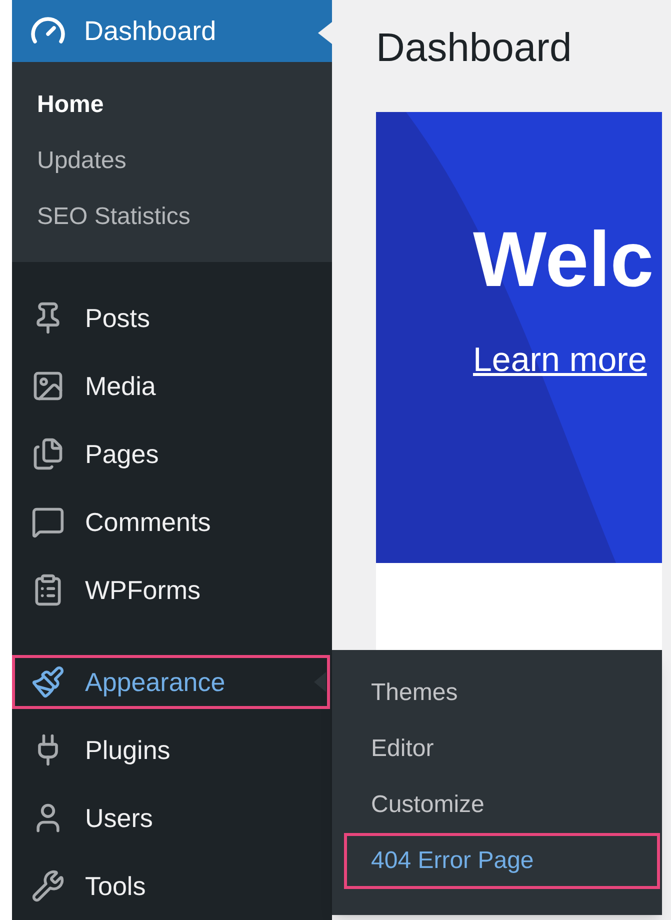  Describe the element at coordinates (171, 318) in the screenshot. I see `menu-item: Posts` at that location.